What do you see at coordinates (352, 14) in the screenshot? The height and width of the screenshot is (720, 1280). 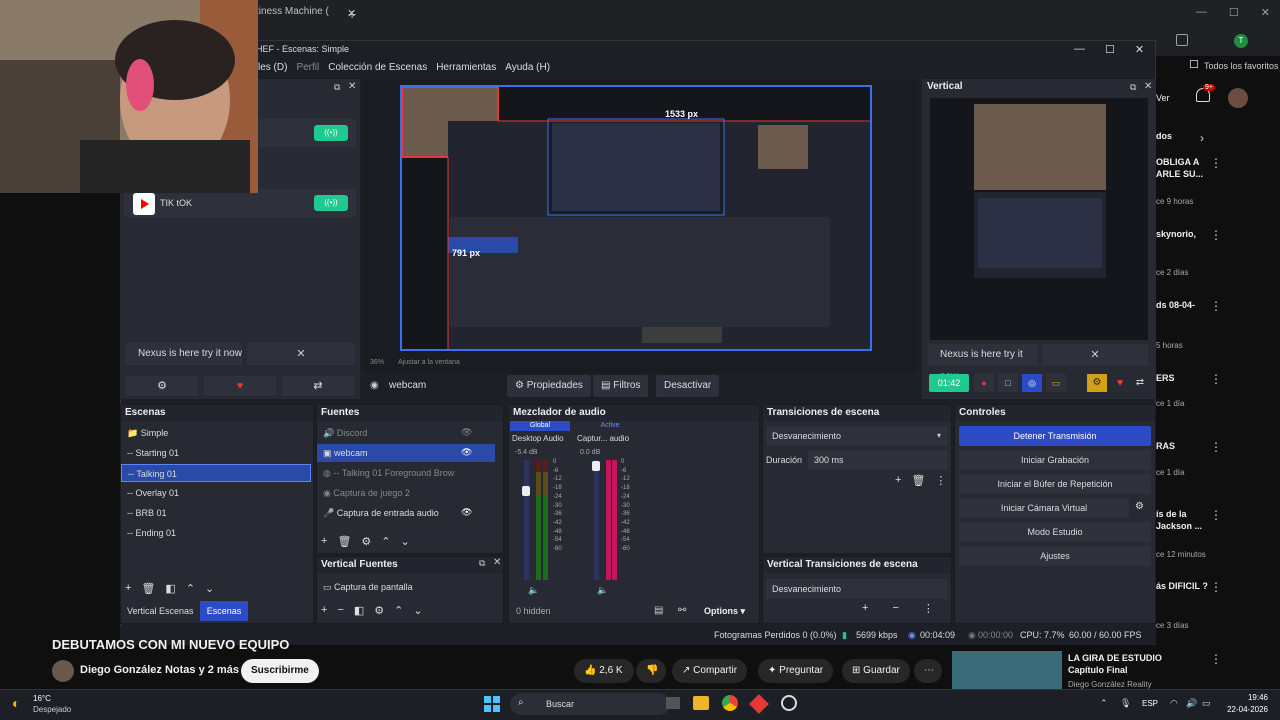 I see `new-tab-icon: +` at bounding box center [352, 14].